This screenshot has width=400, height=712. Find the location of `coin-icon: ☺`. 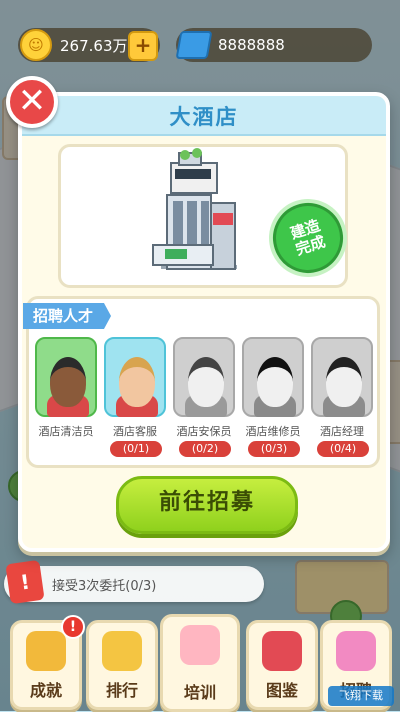

coin-icon: ☺ is located at coordinates (36, 45).